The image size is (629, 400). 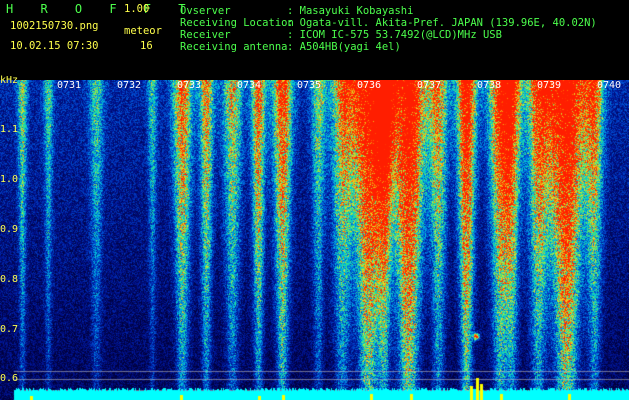 I want to click on x-tick-0740: 0740, so click(x=609, y=85).